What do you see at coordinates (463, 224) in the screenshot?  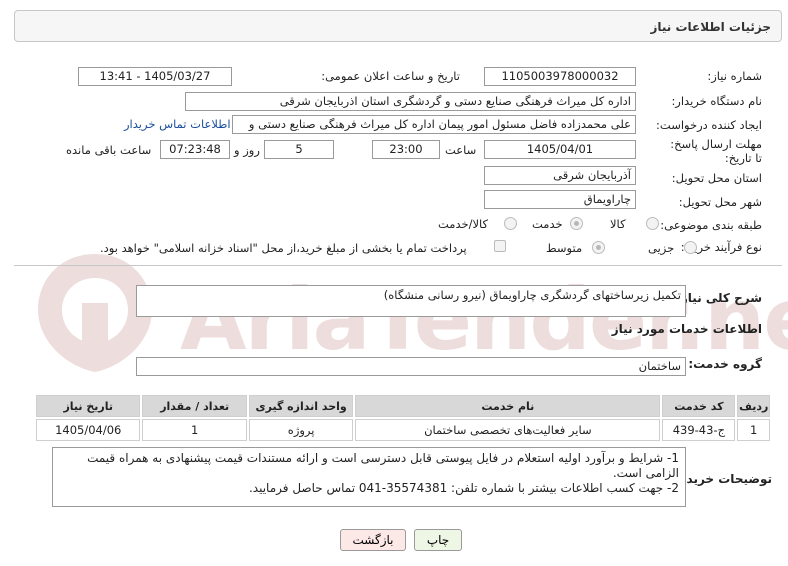 I see `category-option-goods-service: کالا/خدمت` at bounding box center [463, 224].